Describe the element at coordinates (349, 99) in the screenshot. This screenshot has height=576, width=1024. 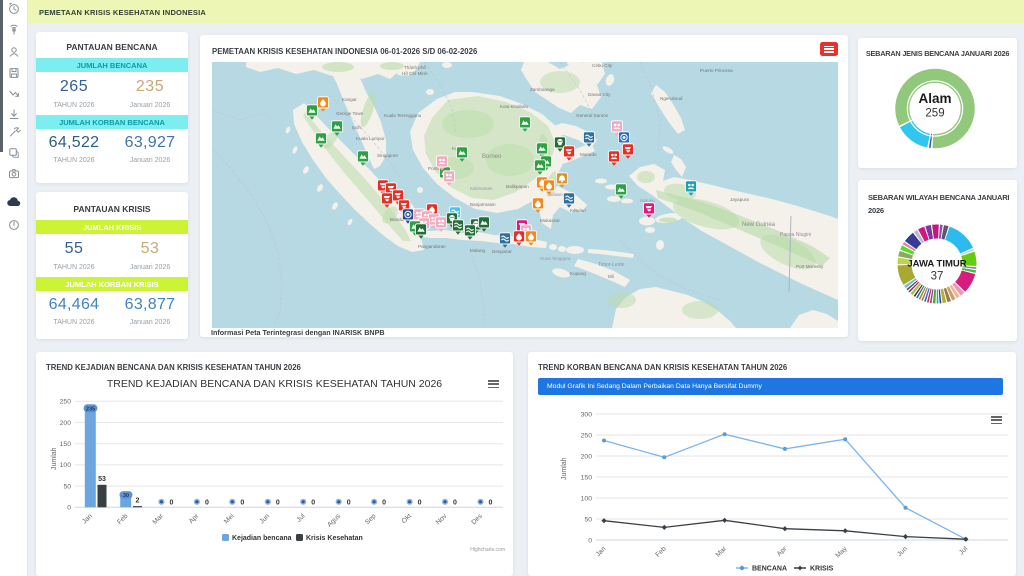
I see `svg-text: Kangar` at that location.